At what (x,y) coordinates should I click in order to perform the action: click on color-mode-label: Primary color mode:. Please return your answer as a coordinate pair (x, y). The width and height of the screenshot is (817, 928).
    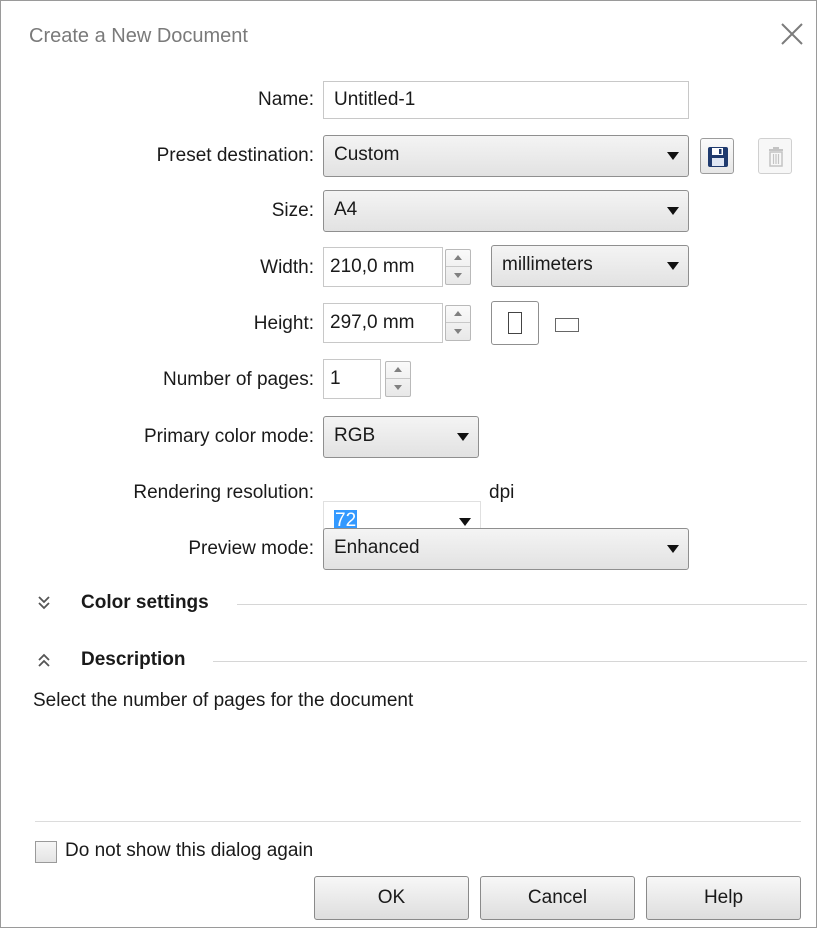
    Looking at the image, I should click on (229, 436).